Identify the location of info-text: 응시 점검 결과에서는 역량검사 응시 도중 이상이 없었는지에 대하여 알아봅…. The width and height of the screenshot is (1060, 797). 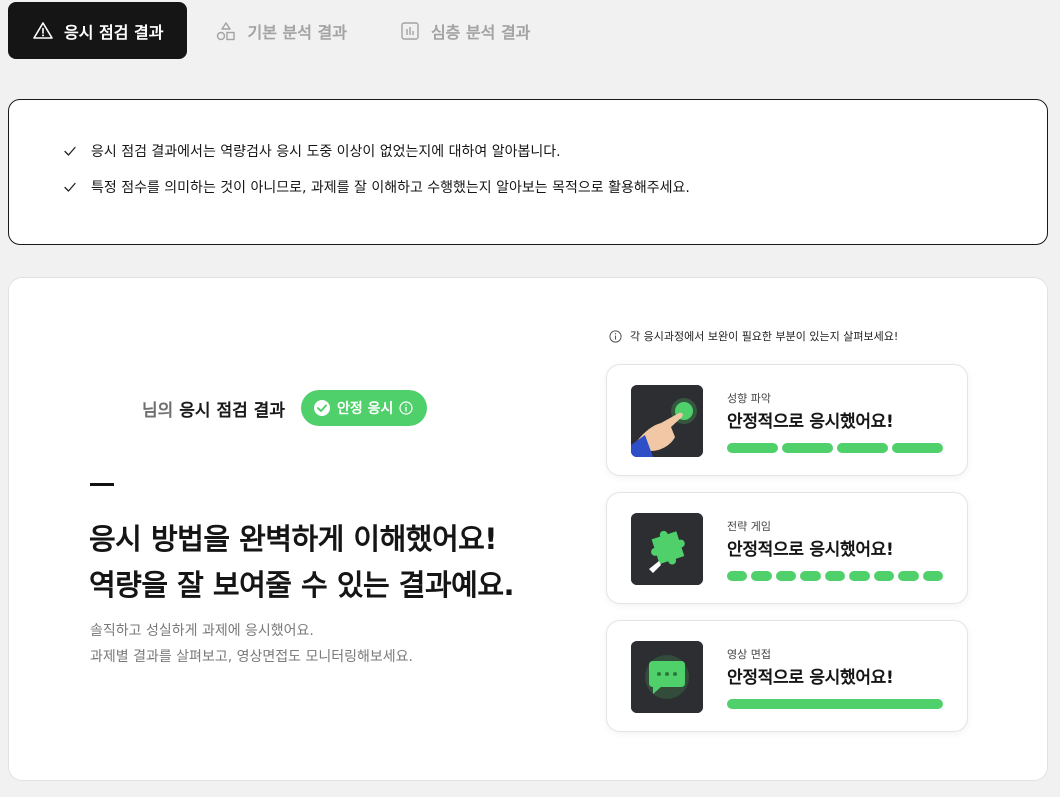
(326, 152).